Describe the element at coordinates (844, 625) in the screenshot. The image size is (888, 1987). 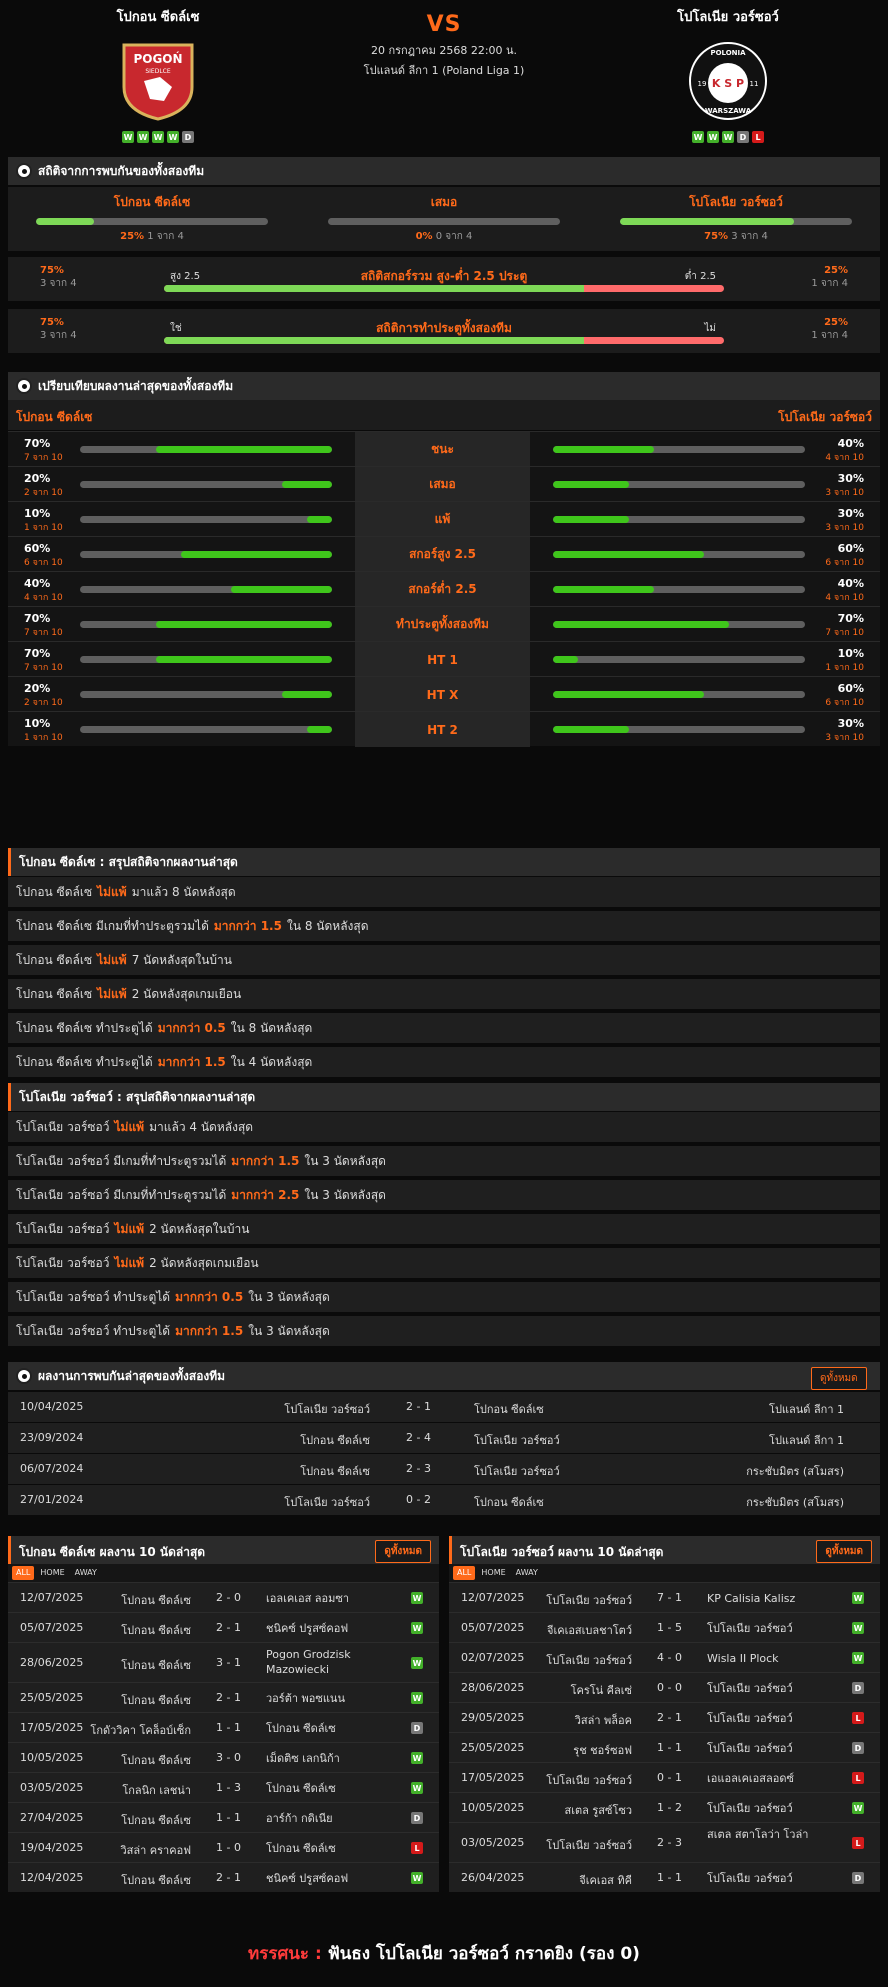
I see `away-pct: 70% 7 จาก 10` at that location.